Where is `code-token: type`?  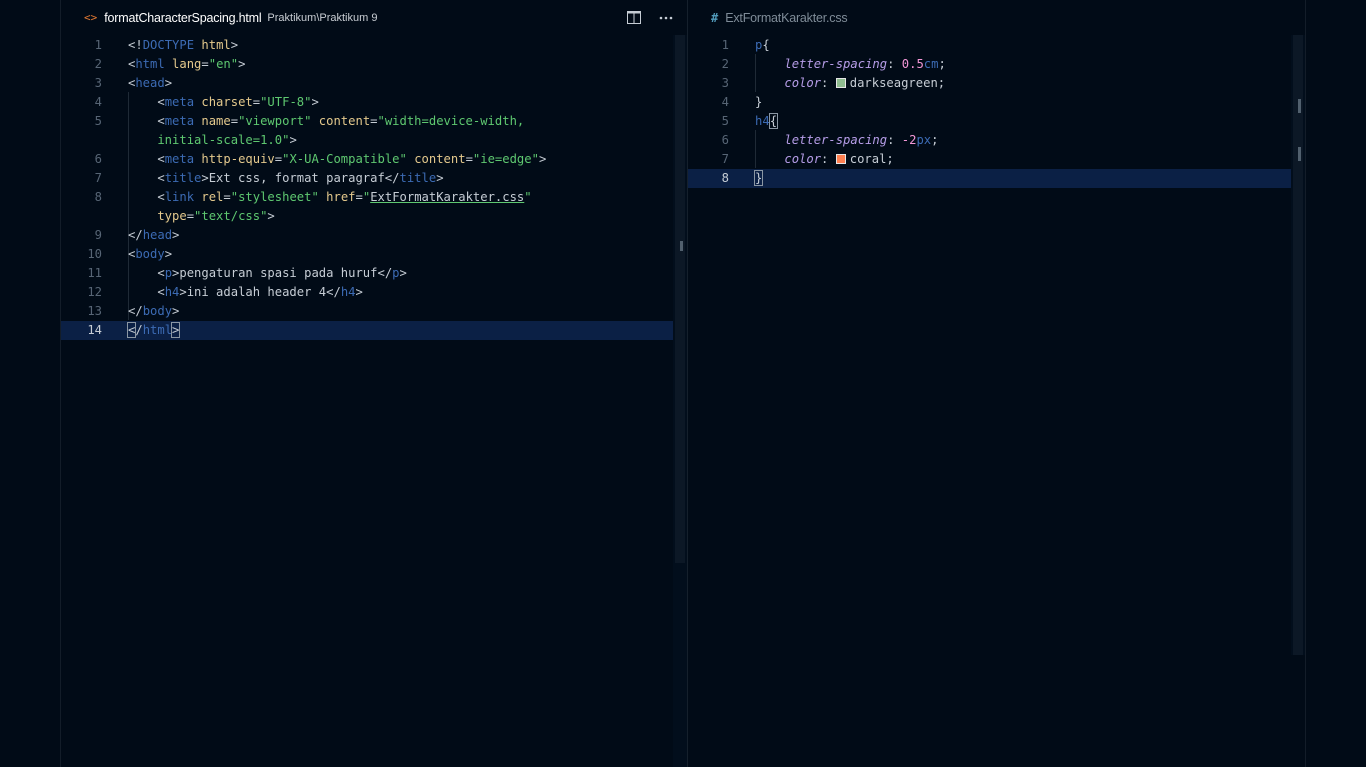
code-token: type is located at coordinates (157, 216).